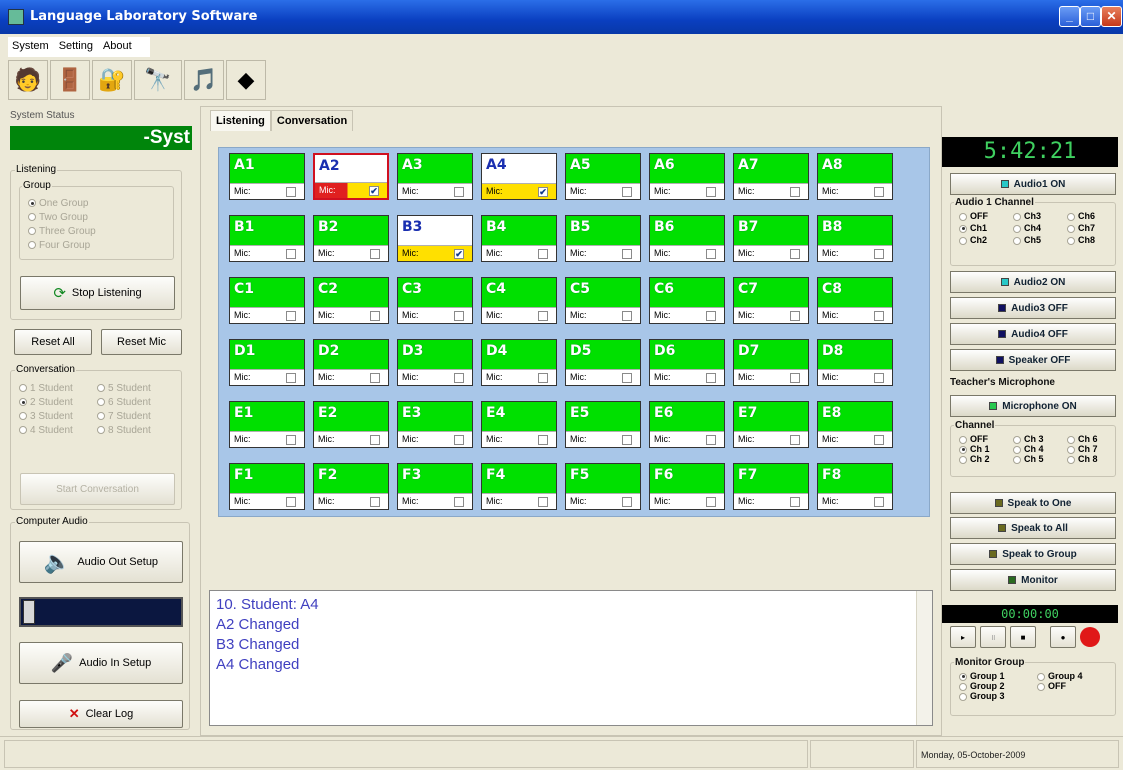 This screenshot has height=770, width=1123. I want to click on minimize-icon: _, so click(1069, 16).